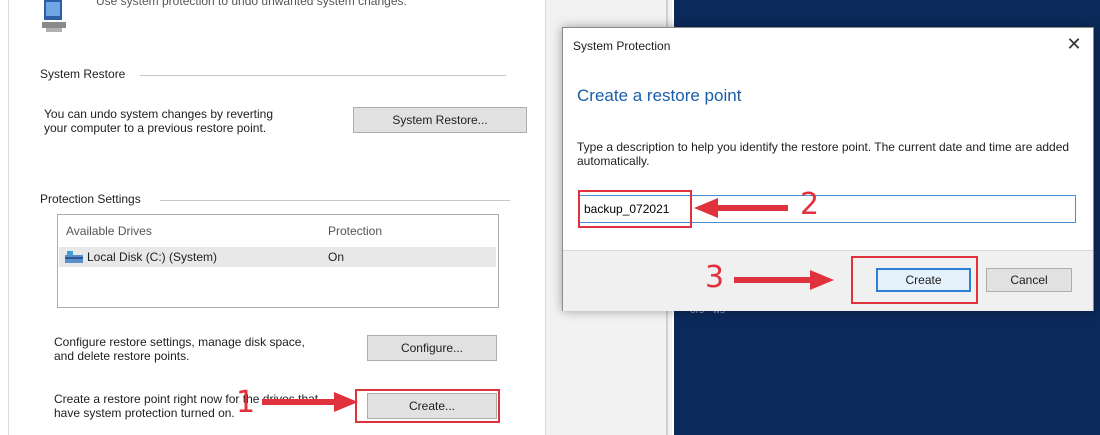  Describe the element at coordinates (54, 17) in the screenshot. I see `system-protection-icon` at that location.